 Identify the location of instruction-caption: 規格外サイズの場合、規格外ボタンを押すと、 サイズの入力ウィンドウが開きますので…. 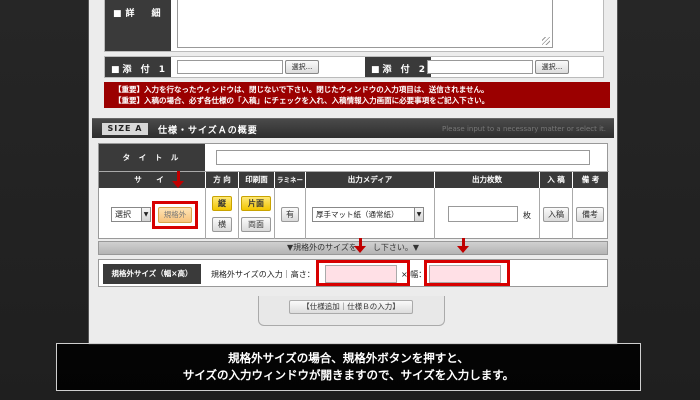
(348, 367).